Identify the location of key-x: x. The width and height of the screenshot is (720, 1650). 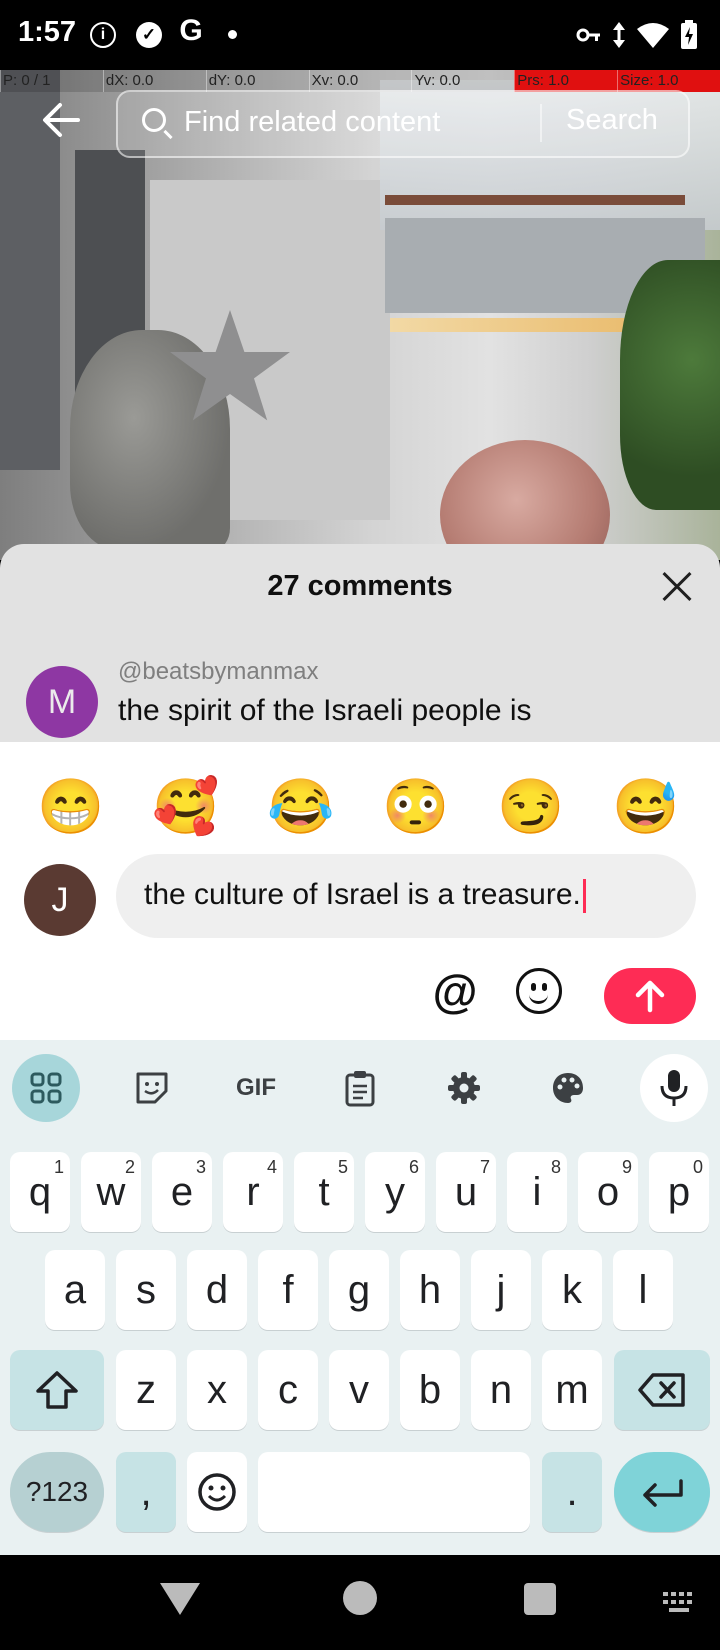
(217, 1390).